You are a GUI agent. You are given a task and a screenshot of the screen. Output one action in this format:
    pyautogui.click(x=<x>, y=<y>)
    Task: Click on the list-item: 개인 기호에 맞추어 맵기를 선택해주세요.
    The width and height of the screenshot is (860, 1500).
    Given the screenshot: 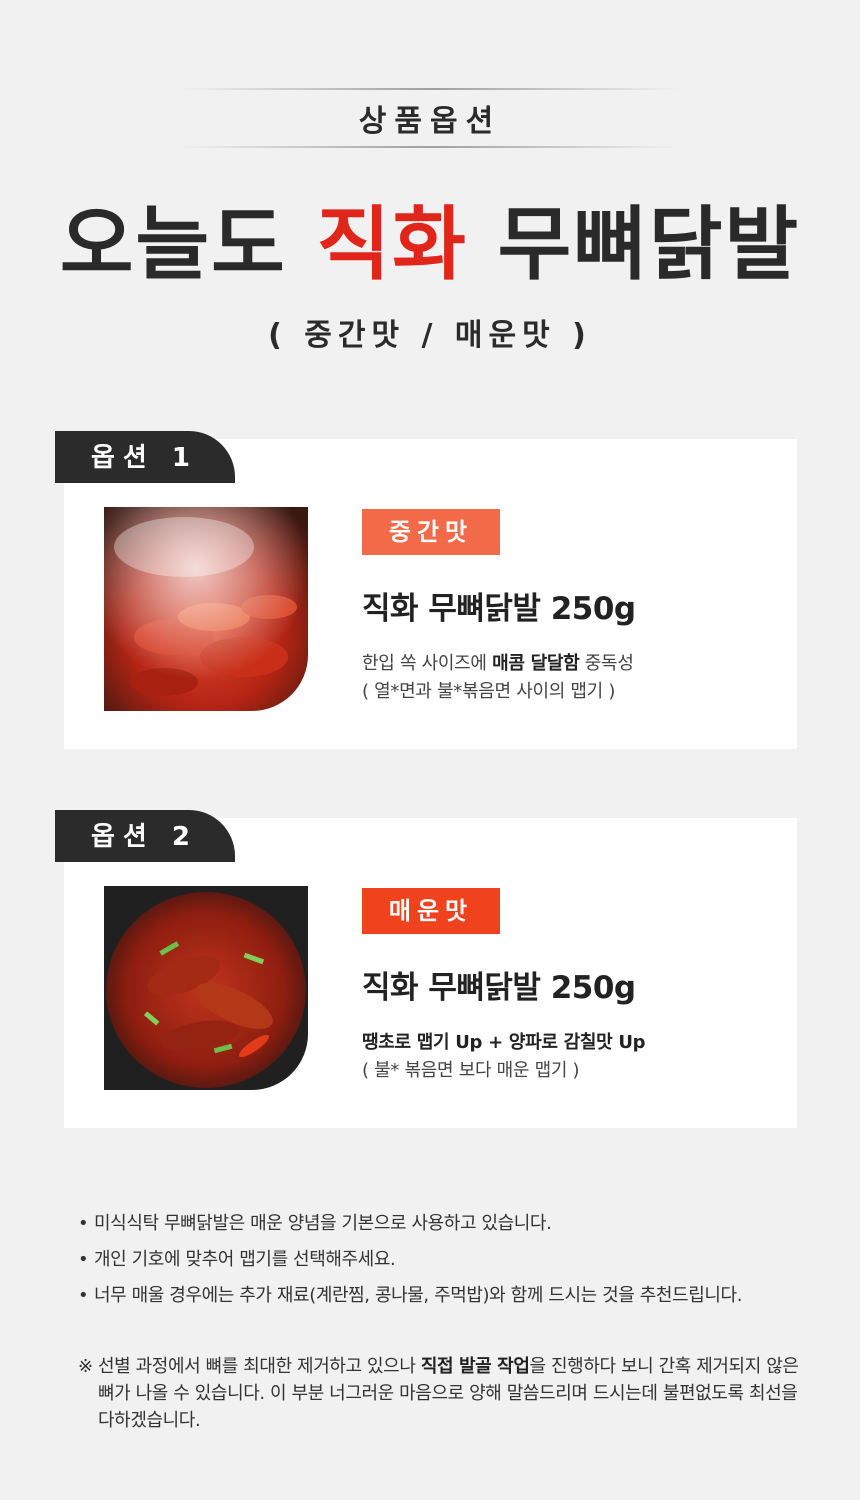 What is the action you would take?
    pyautogui.click(x=448, y=1262)
    